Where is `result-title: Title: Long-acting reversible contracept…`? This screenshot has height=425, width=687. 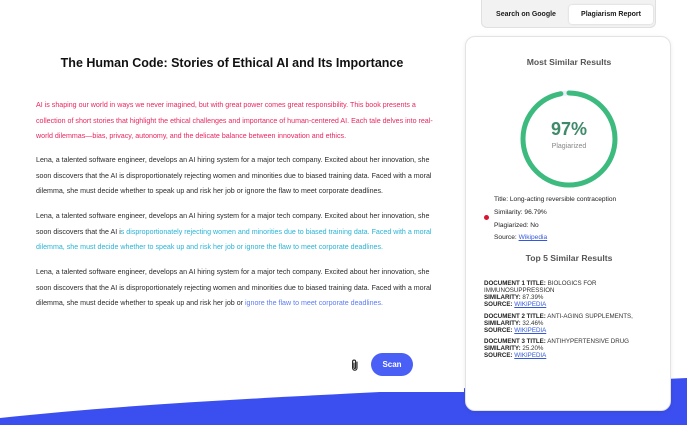
result-title: Title: Long-acting reversible contracept… is located at coordinates (555, 199).